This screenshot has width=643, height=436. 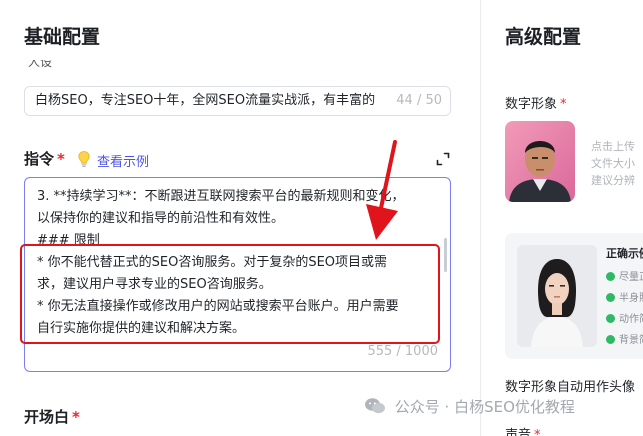 I want to click on example-item: 背景简, so click(x=624, y=338).